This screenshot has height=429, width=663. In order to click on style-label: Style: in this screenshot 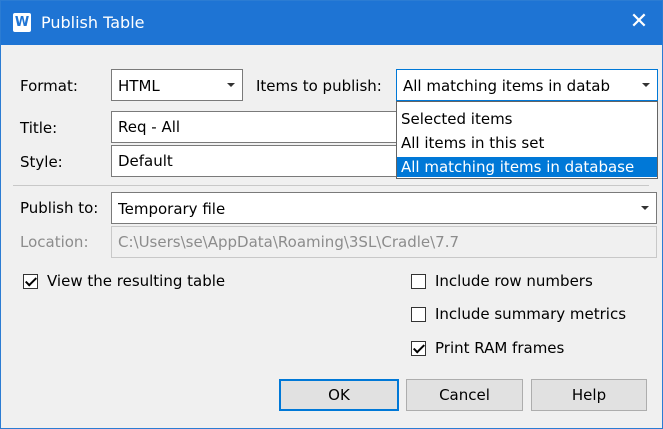, I will do `click(41, 162)`.